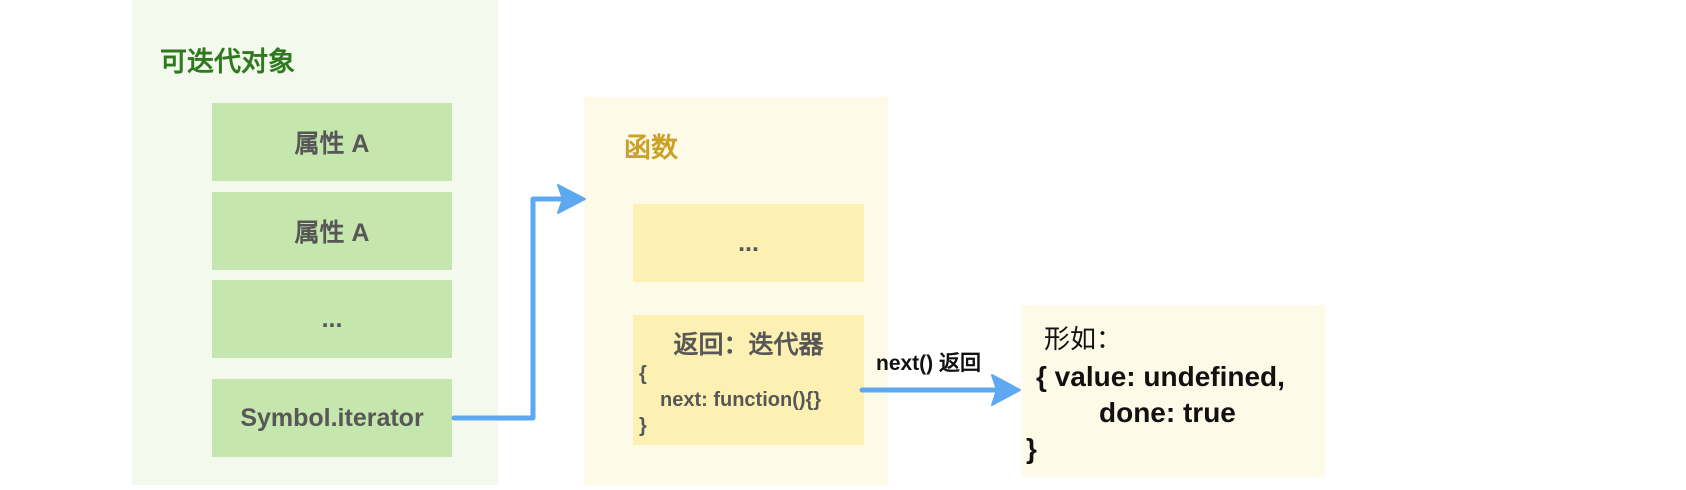 The image size is (1686, 490). I want to click on symbol-iterator-arrowhead, so click(571, 199).